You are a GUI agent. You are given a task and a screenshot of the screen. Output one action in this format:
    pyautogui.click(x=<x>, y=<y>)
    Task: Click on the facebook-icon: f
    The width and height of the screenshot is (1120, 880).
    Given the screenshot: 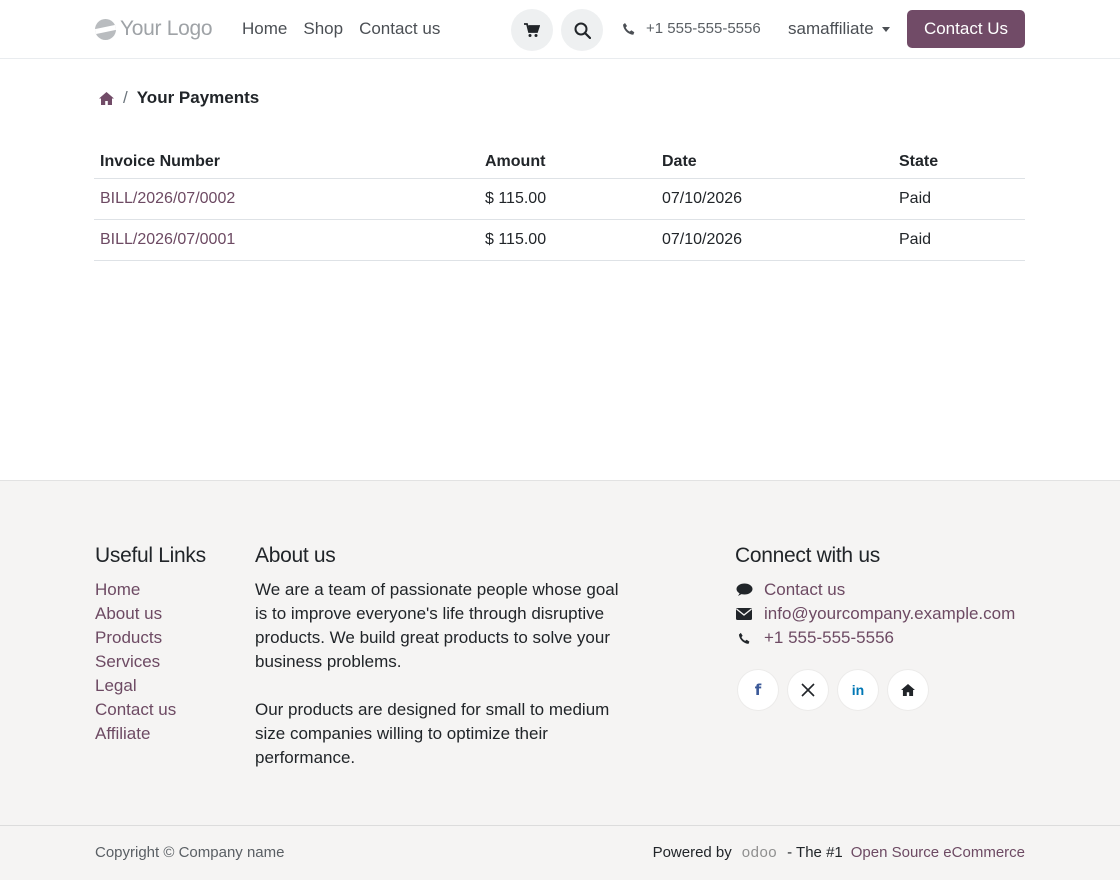 What is the action you would take?
    pyautogui.click(x=758, y=690)
    